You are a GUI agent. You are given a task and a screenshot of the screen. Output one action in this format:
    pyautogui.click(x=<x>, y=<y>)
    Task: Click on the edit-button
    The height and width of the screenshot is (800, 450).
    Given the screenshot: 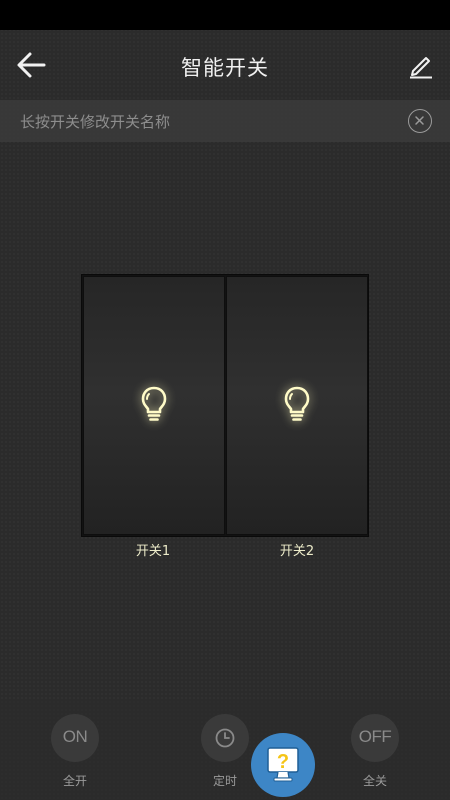 What is the action you would take?
    pyautogui.click(x=421, y=65)
    